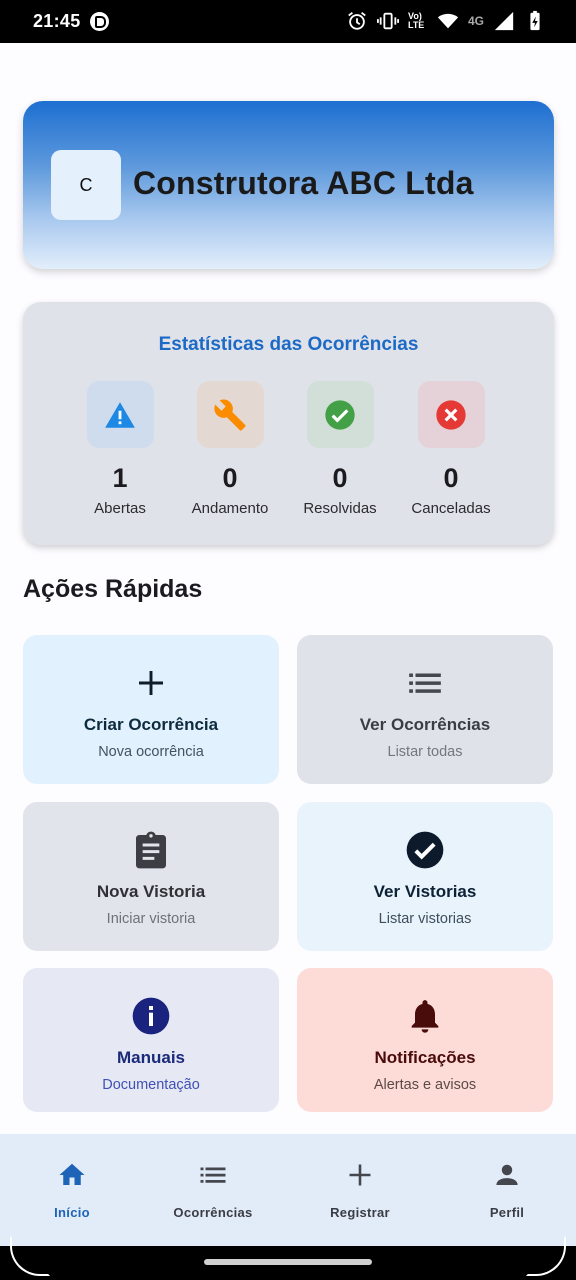 This screenshot has height=1280, width=576. What do you see at coordinates (213, 1212) in the screenshot?
I see `nav-label: Ocorrências` at bounding box center [213, 1212].